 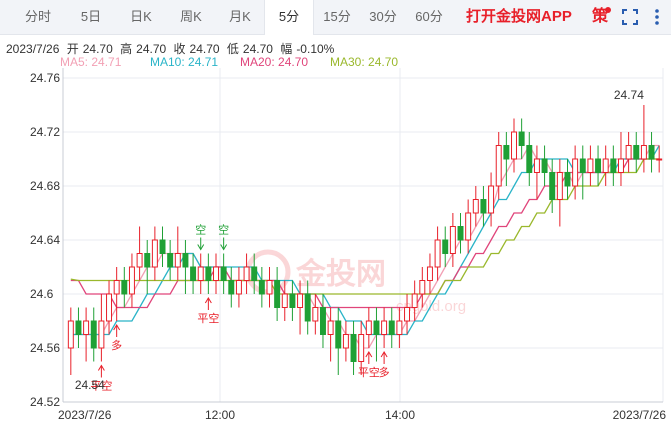 What do you see at coordinates (340, 274) in the screenshot?
I see `watermark-text: 金投网` at bounding box center [340, 274].